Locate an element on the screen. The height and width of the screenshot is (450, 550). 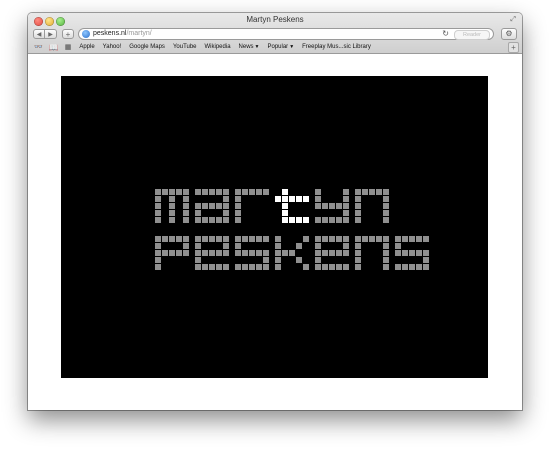
bookmark-item: Apple is located at coordinates (86, 47).